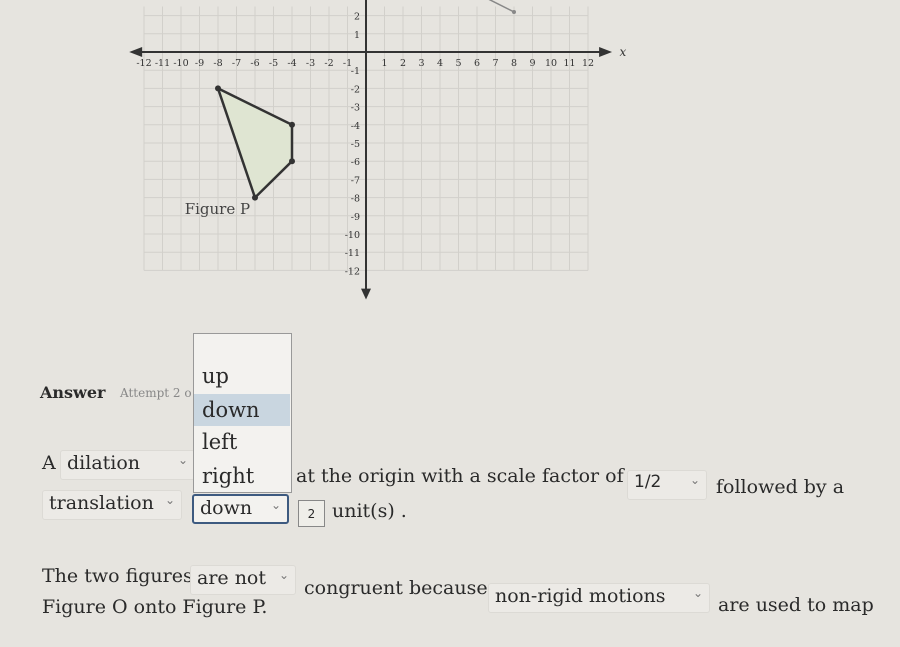  What do you see at coordinates (648, 482) in the screenshot?
I see `scale-value: 1/2` at bounding box center [648, 482].